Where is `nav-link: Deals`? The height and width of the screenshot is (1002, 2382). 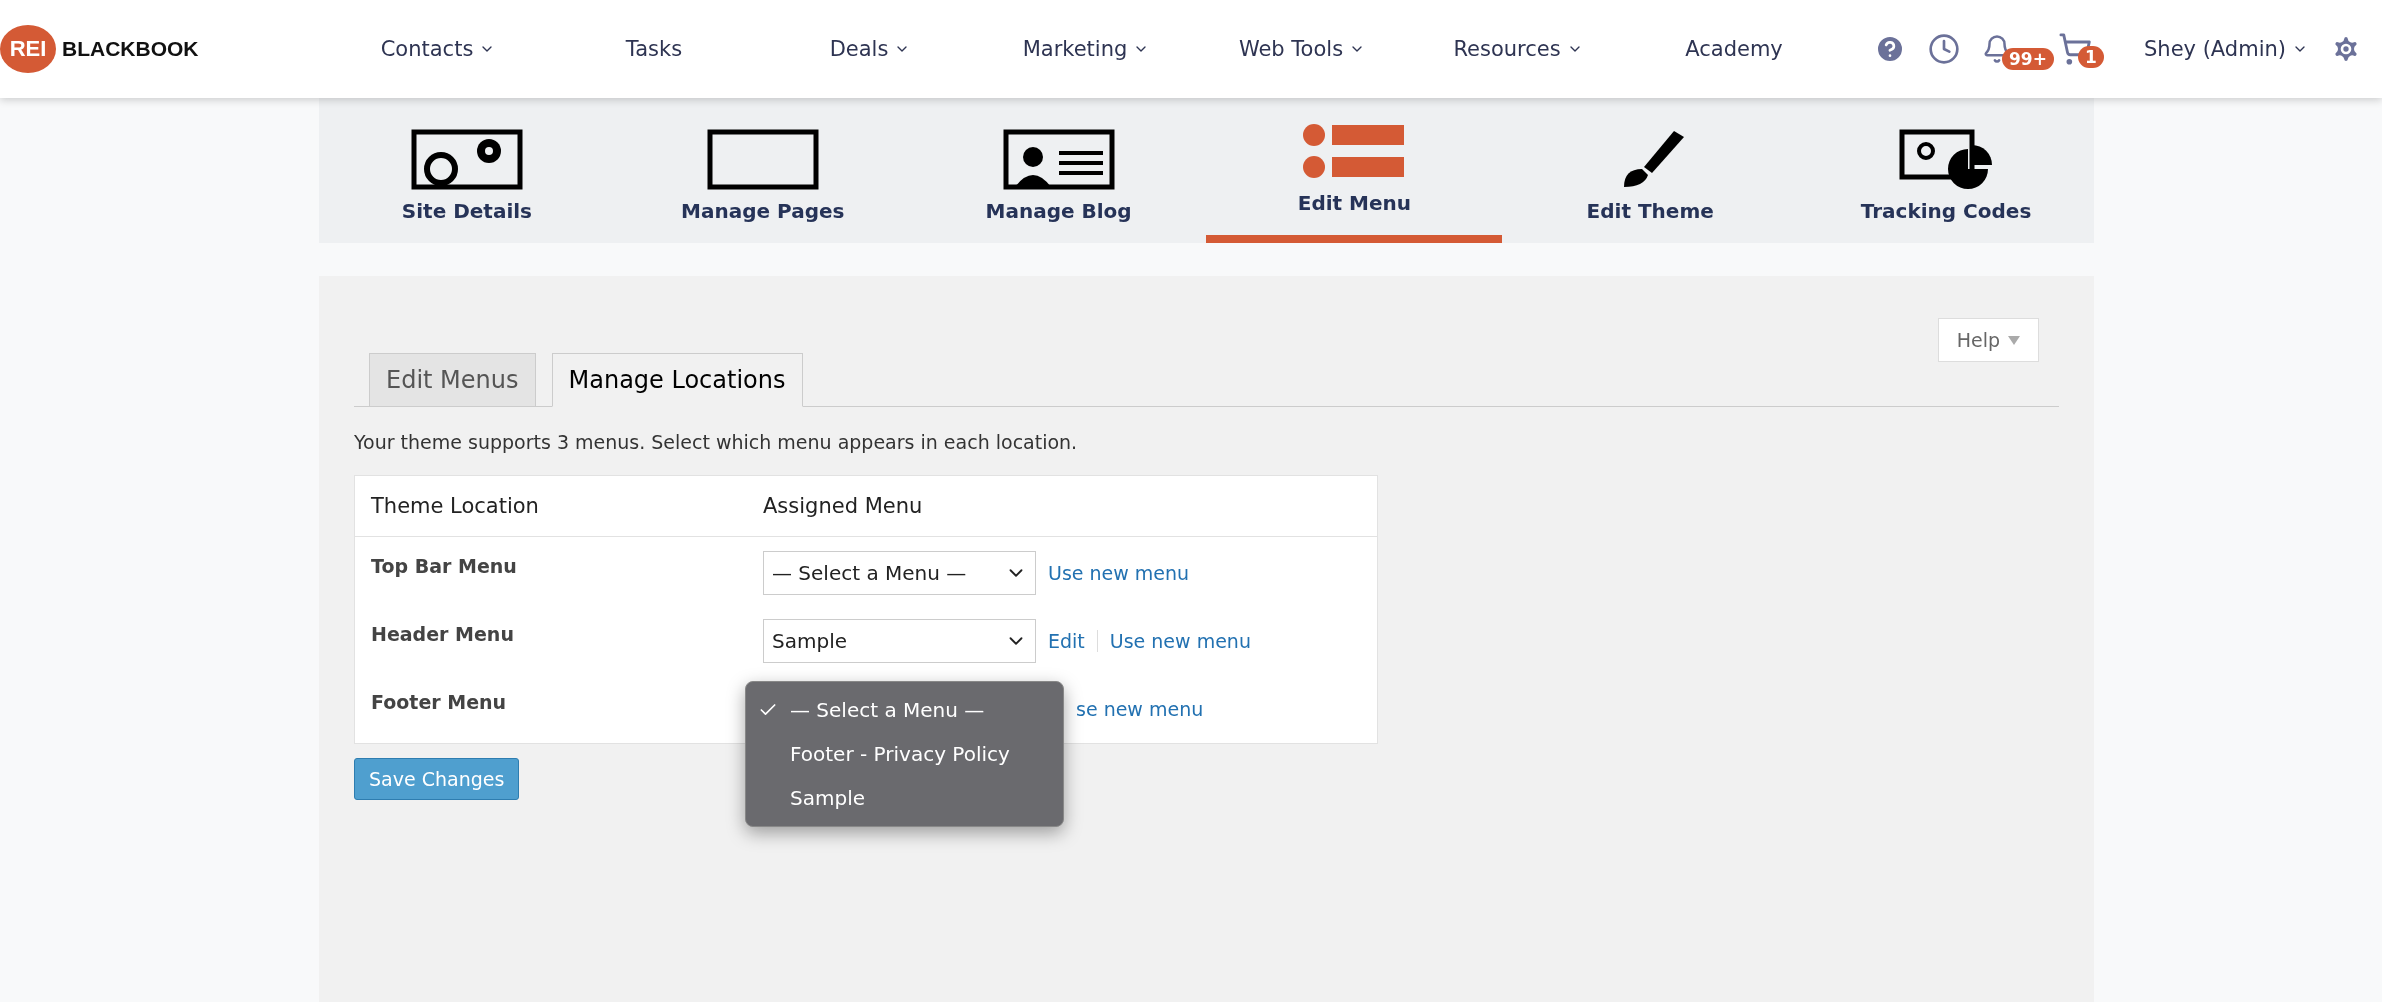
nav-link: Deals is located at coordinates (870, 49).